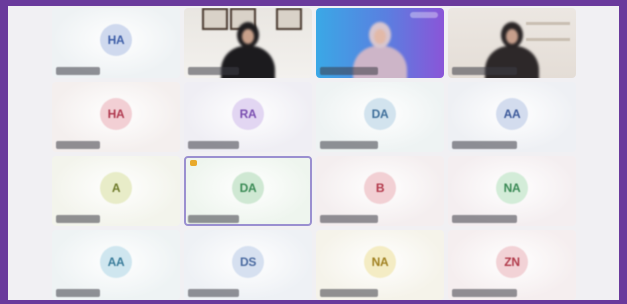 This screenshot has height=304, width=627. I want to click on participant-tile: DS, so click(248, 265).